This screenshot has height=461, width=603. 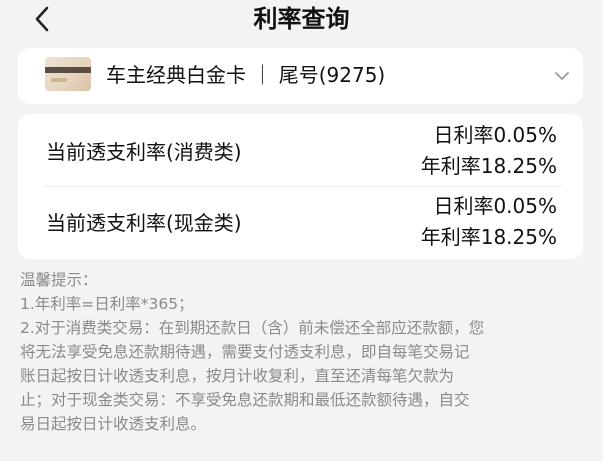 What do you see at coordinates (113, 424) in the screenshot?
I see `tips-line: 易日起按日计收透支利息。` at bounding box center [113, 424].